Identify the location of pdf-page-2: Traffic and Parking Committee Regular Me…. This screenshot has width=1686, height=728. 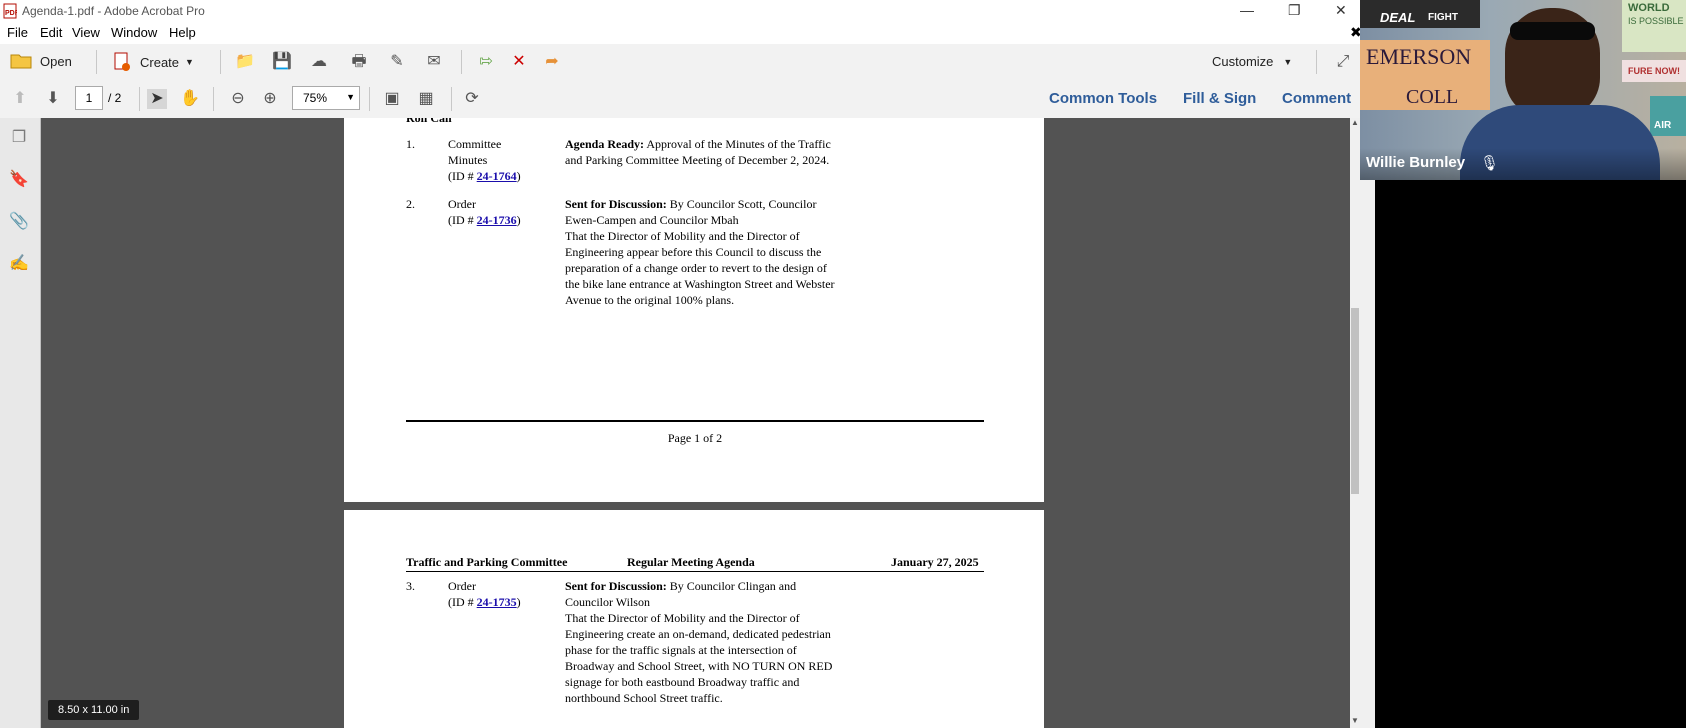
(694, 619).